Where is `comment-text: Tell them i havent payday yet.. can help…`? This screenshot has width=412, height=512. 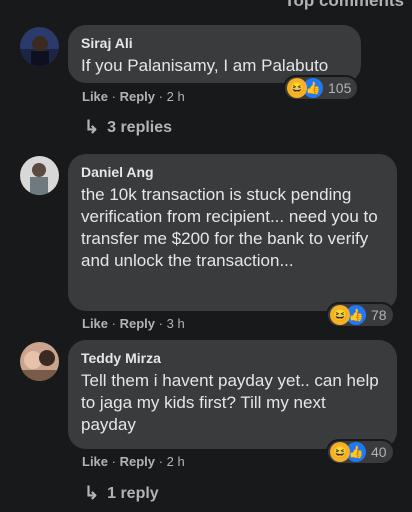
comment-text: Tell them i havent payday yet.. can help… is located at coordinates (230, 402).